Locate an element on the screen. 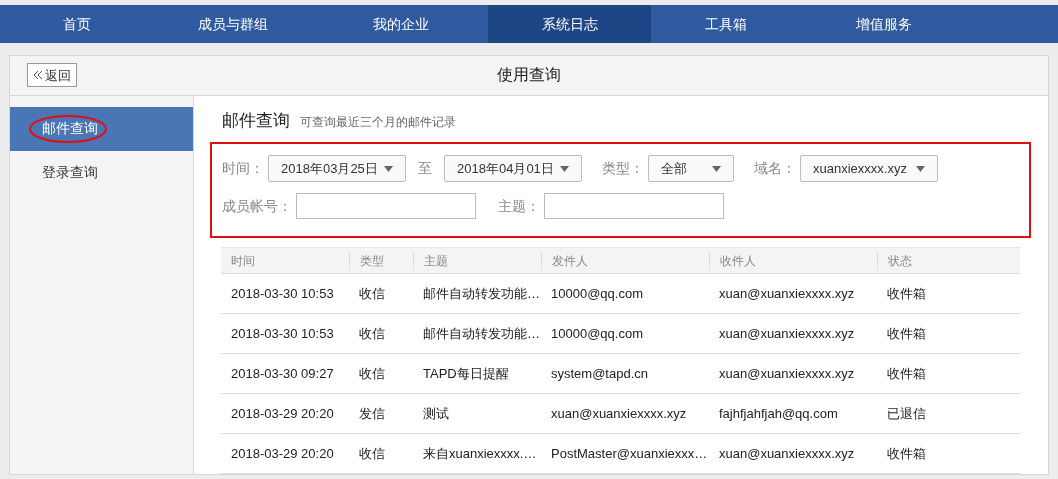 The image size is (1058, 479). nav-tab: 首页 is located at coordinates (76, 24).